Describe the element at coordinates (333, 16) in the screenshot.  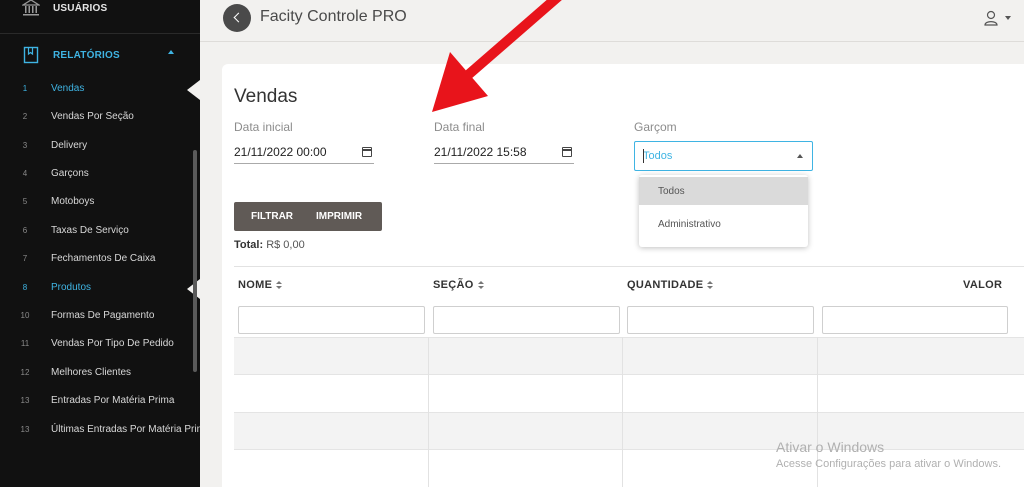
I see `app-title: Facity Controle PRO` at that location.